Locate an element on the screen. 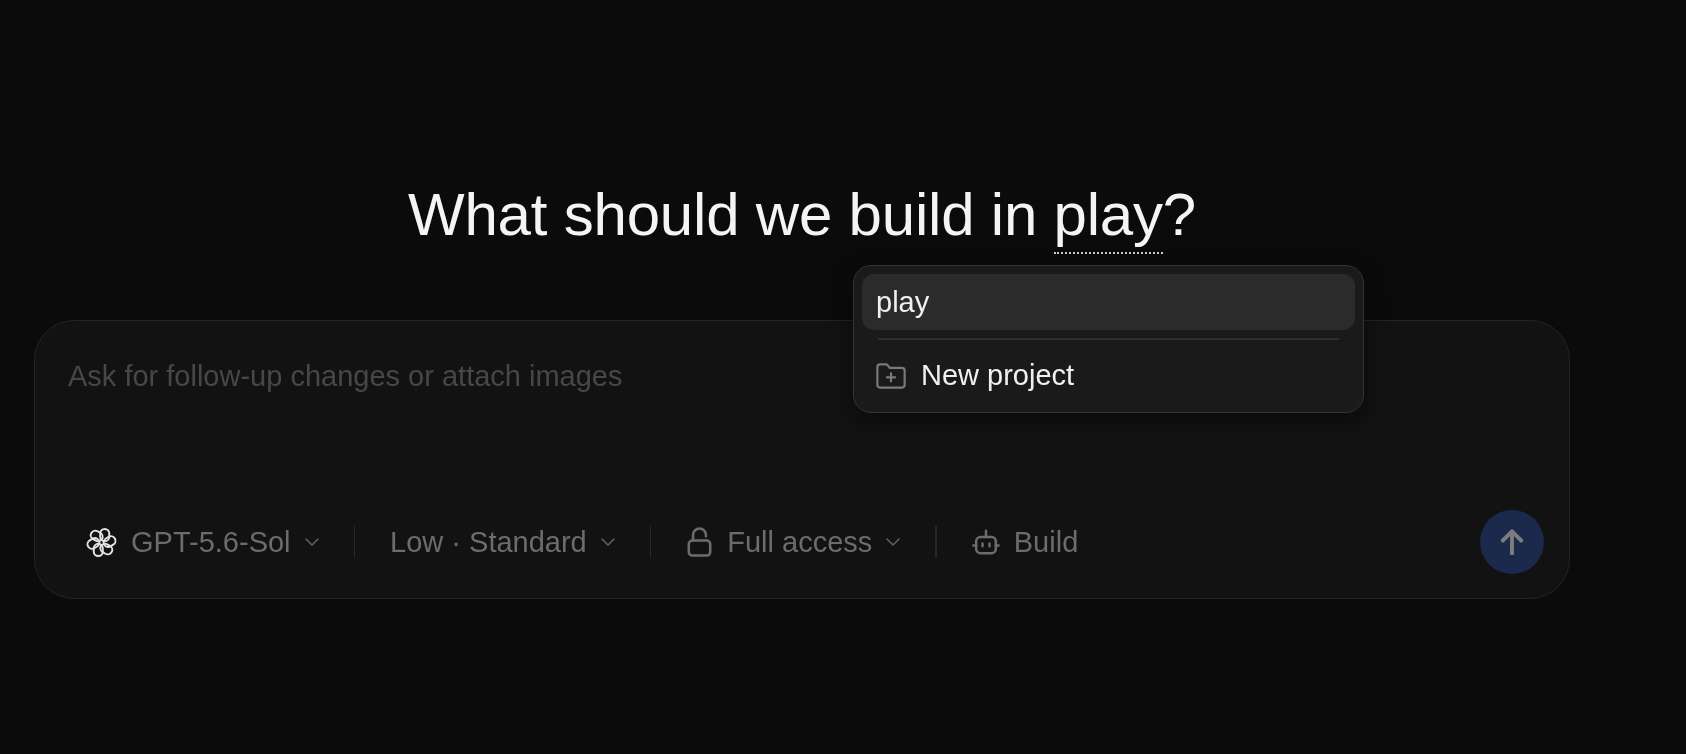 The image size is (1686, 754). menu-item-label: New project is located at coordinates (998, 375).